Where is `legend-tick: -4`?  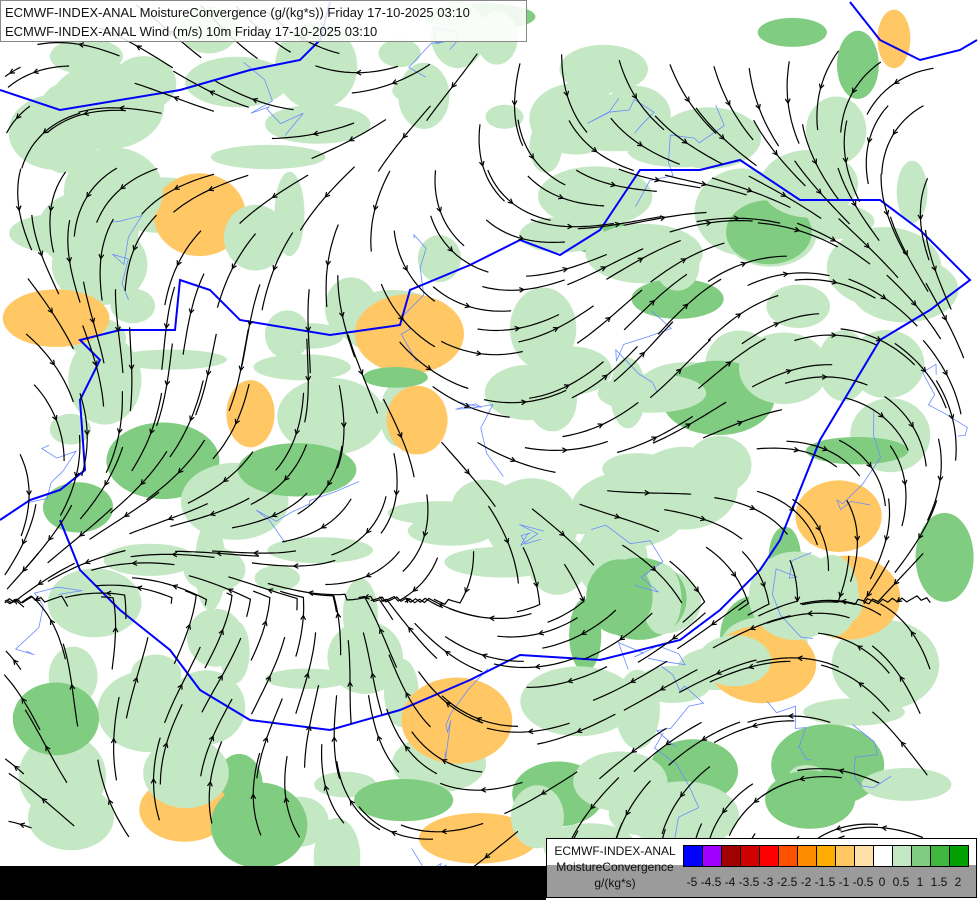
legend-tick: -4 is located at coordinates (730, 882).